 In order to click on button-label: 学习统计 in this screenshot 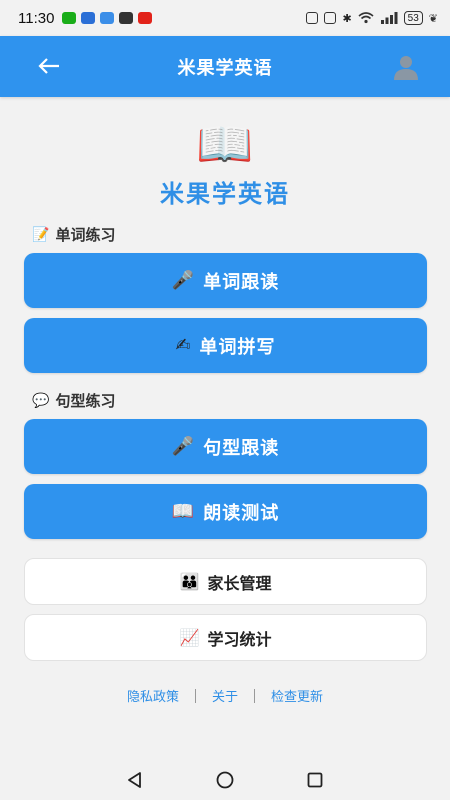, I will do `click(239, 639)`.